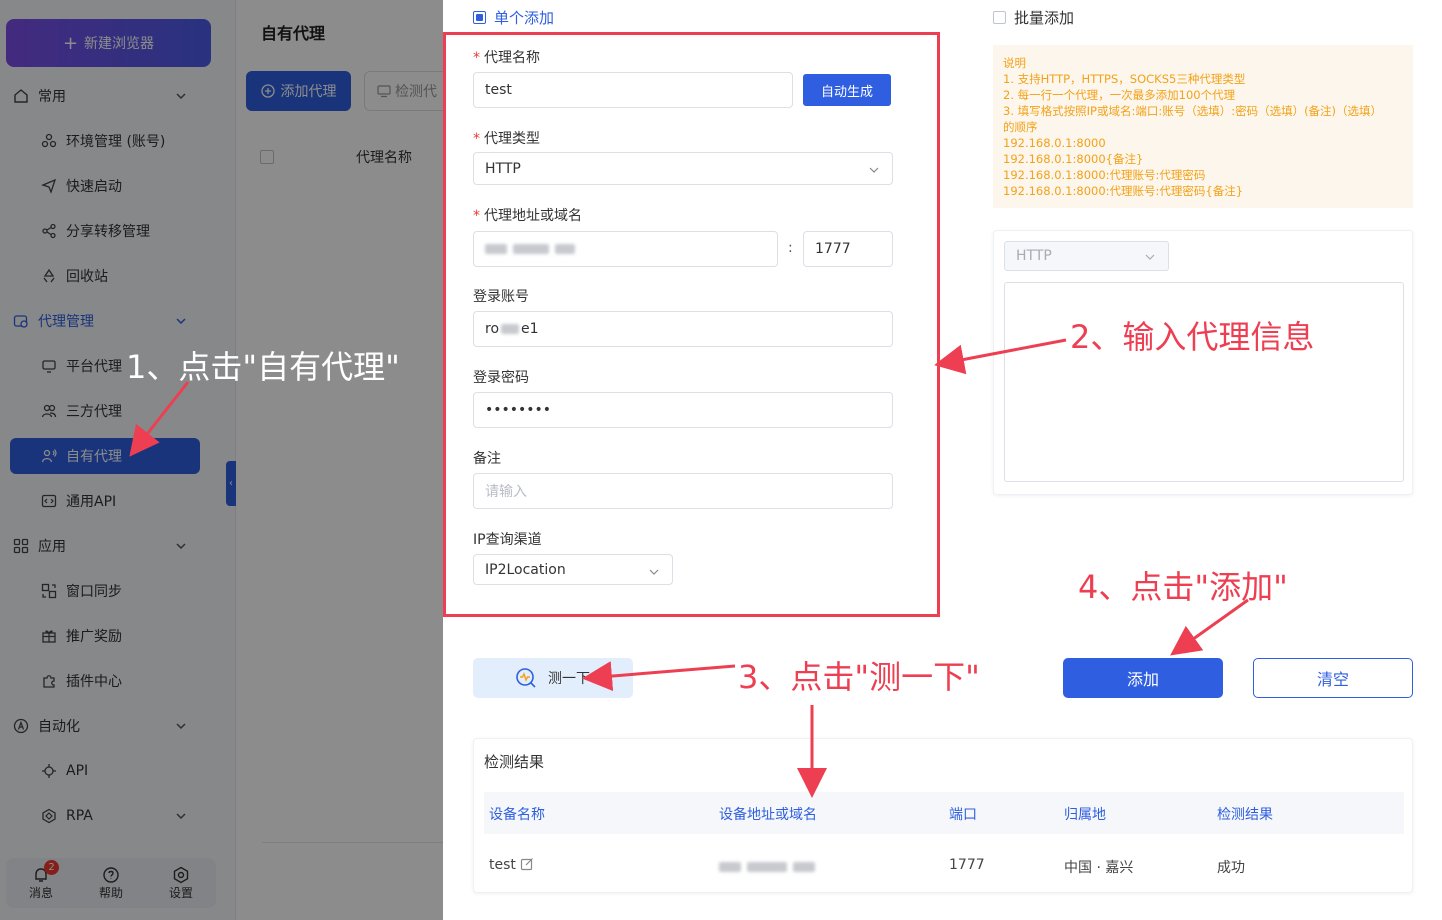 Image resolution: width=1442 pixels, height=920 pixels. What do you see at coordinates (683, 410) in the screenshot?
I see `password-input: ••••••••` at bounding box center [683, 410].